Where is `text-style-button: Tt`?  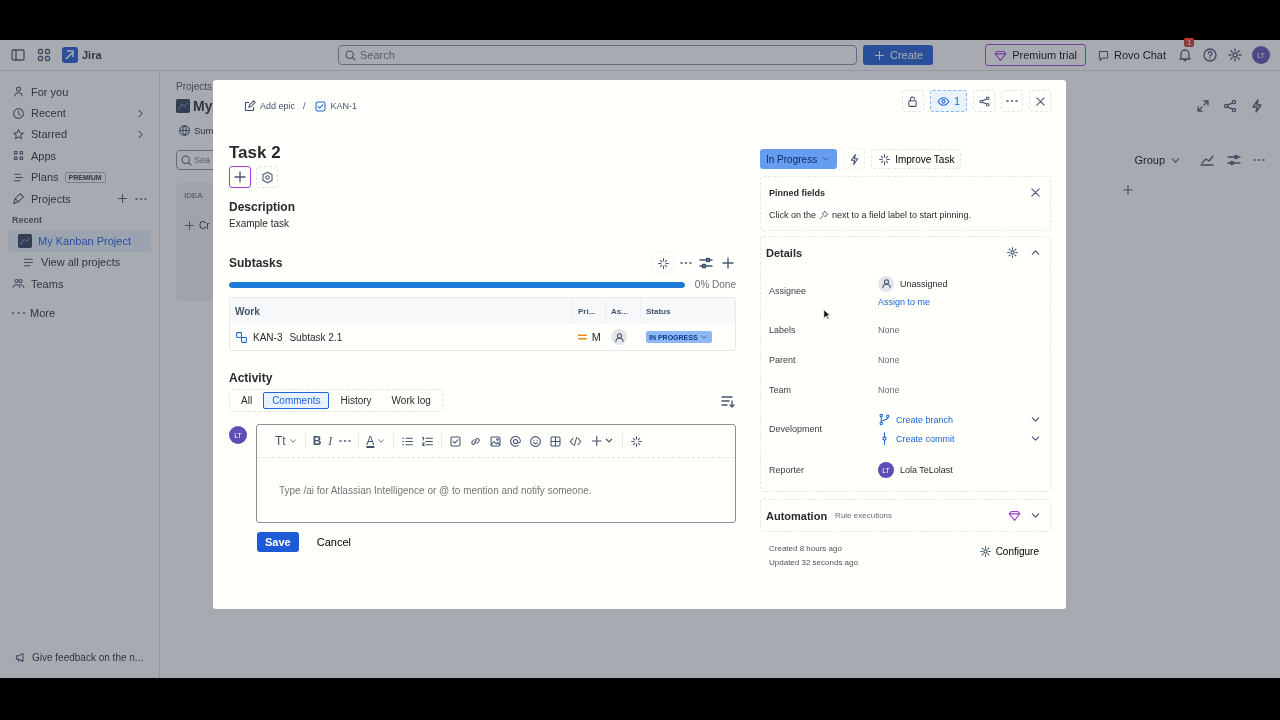 text-style-button: Tt is located at coordinates (286, 441).